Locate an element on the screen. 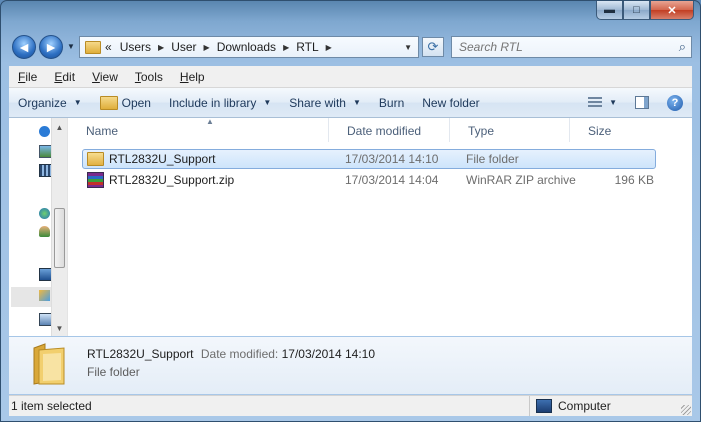  file-date-cell: 17/03/2014 14:04 is located at coordinates (392, 180).